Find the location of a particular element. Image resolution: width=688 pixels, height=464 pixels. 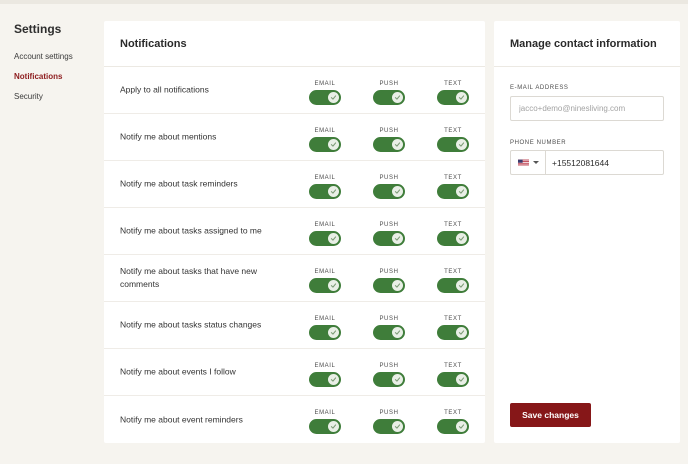

country-selector is located at coordinates (528, 162).